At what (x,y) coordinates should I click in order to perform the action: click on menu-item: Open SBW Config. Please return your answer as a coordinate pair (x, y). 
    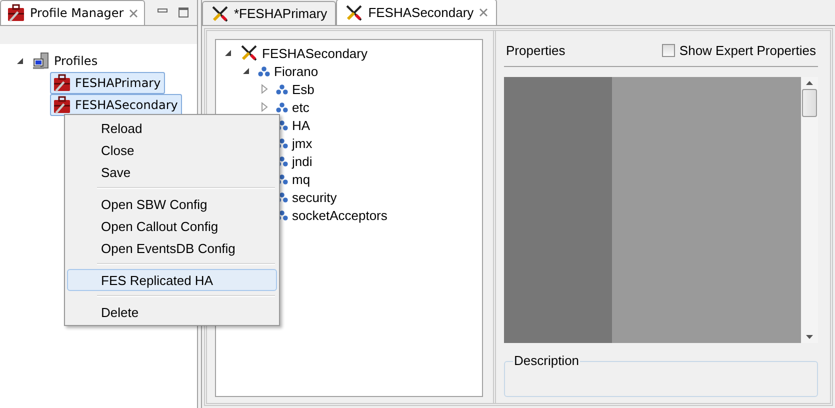
    Looking at the image, I should click on (172, 204).